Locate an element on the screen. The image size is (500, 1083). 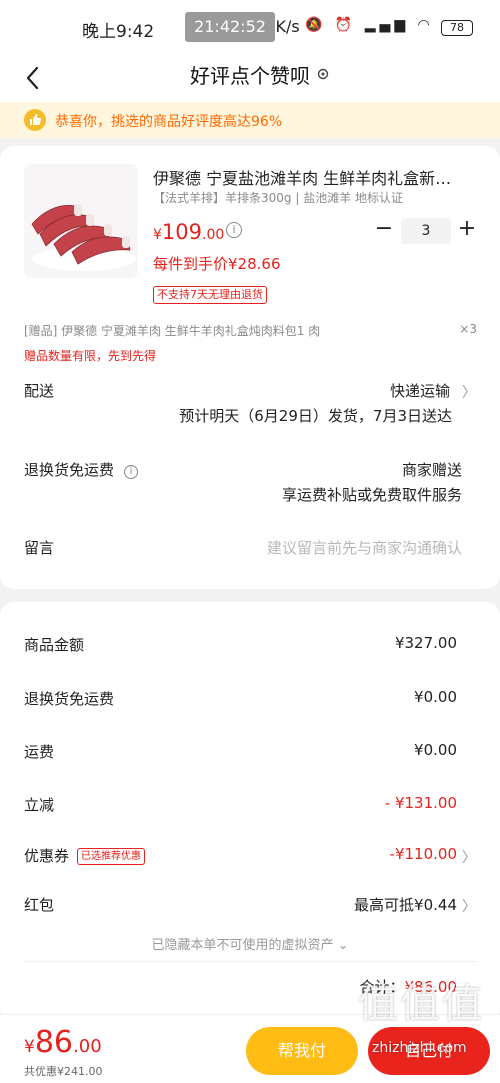
help-pay-button: 帮我付 is located at coordinates (302, 1051).